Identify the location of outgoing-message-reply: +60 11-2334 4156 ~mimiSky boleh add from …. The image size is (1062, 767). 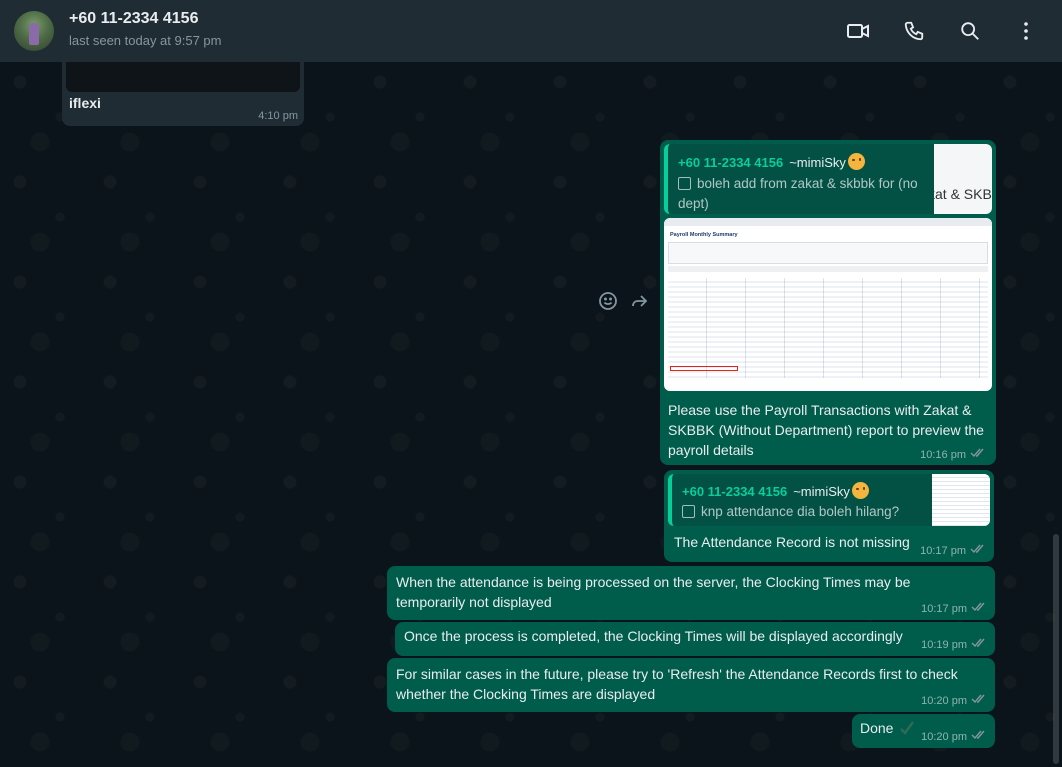
(828, 302).